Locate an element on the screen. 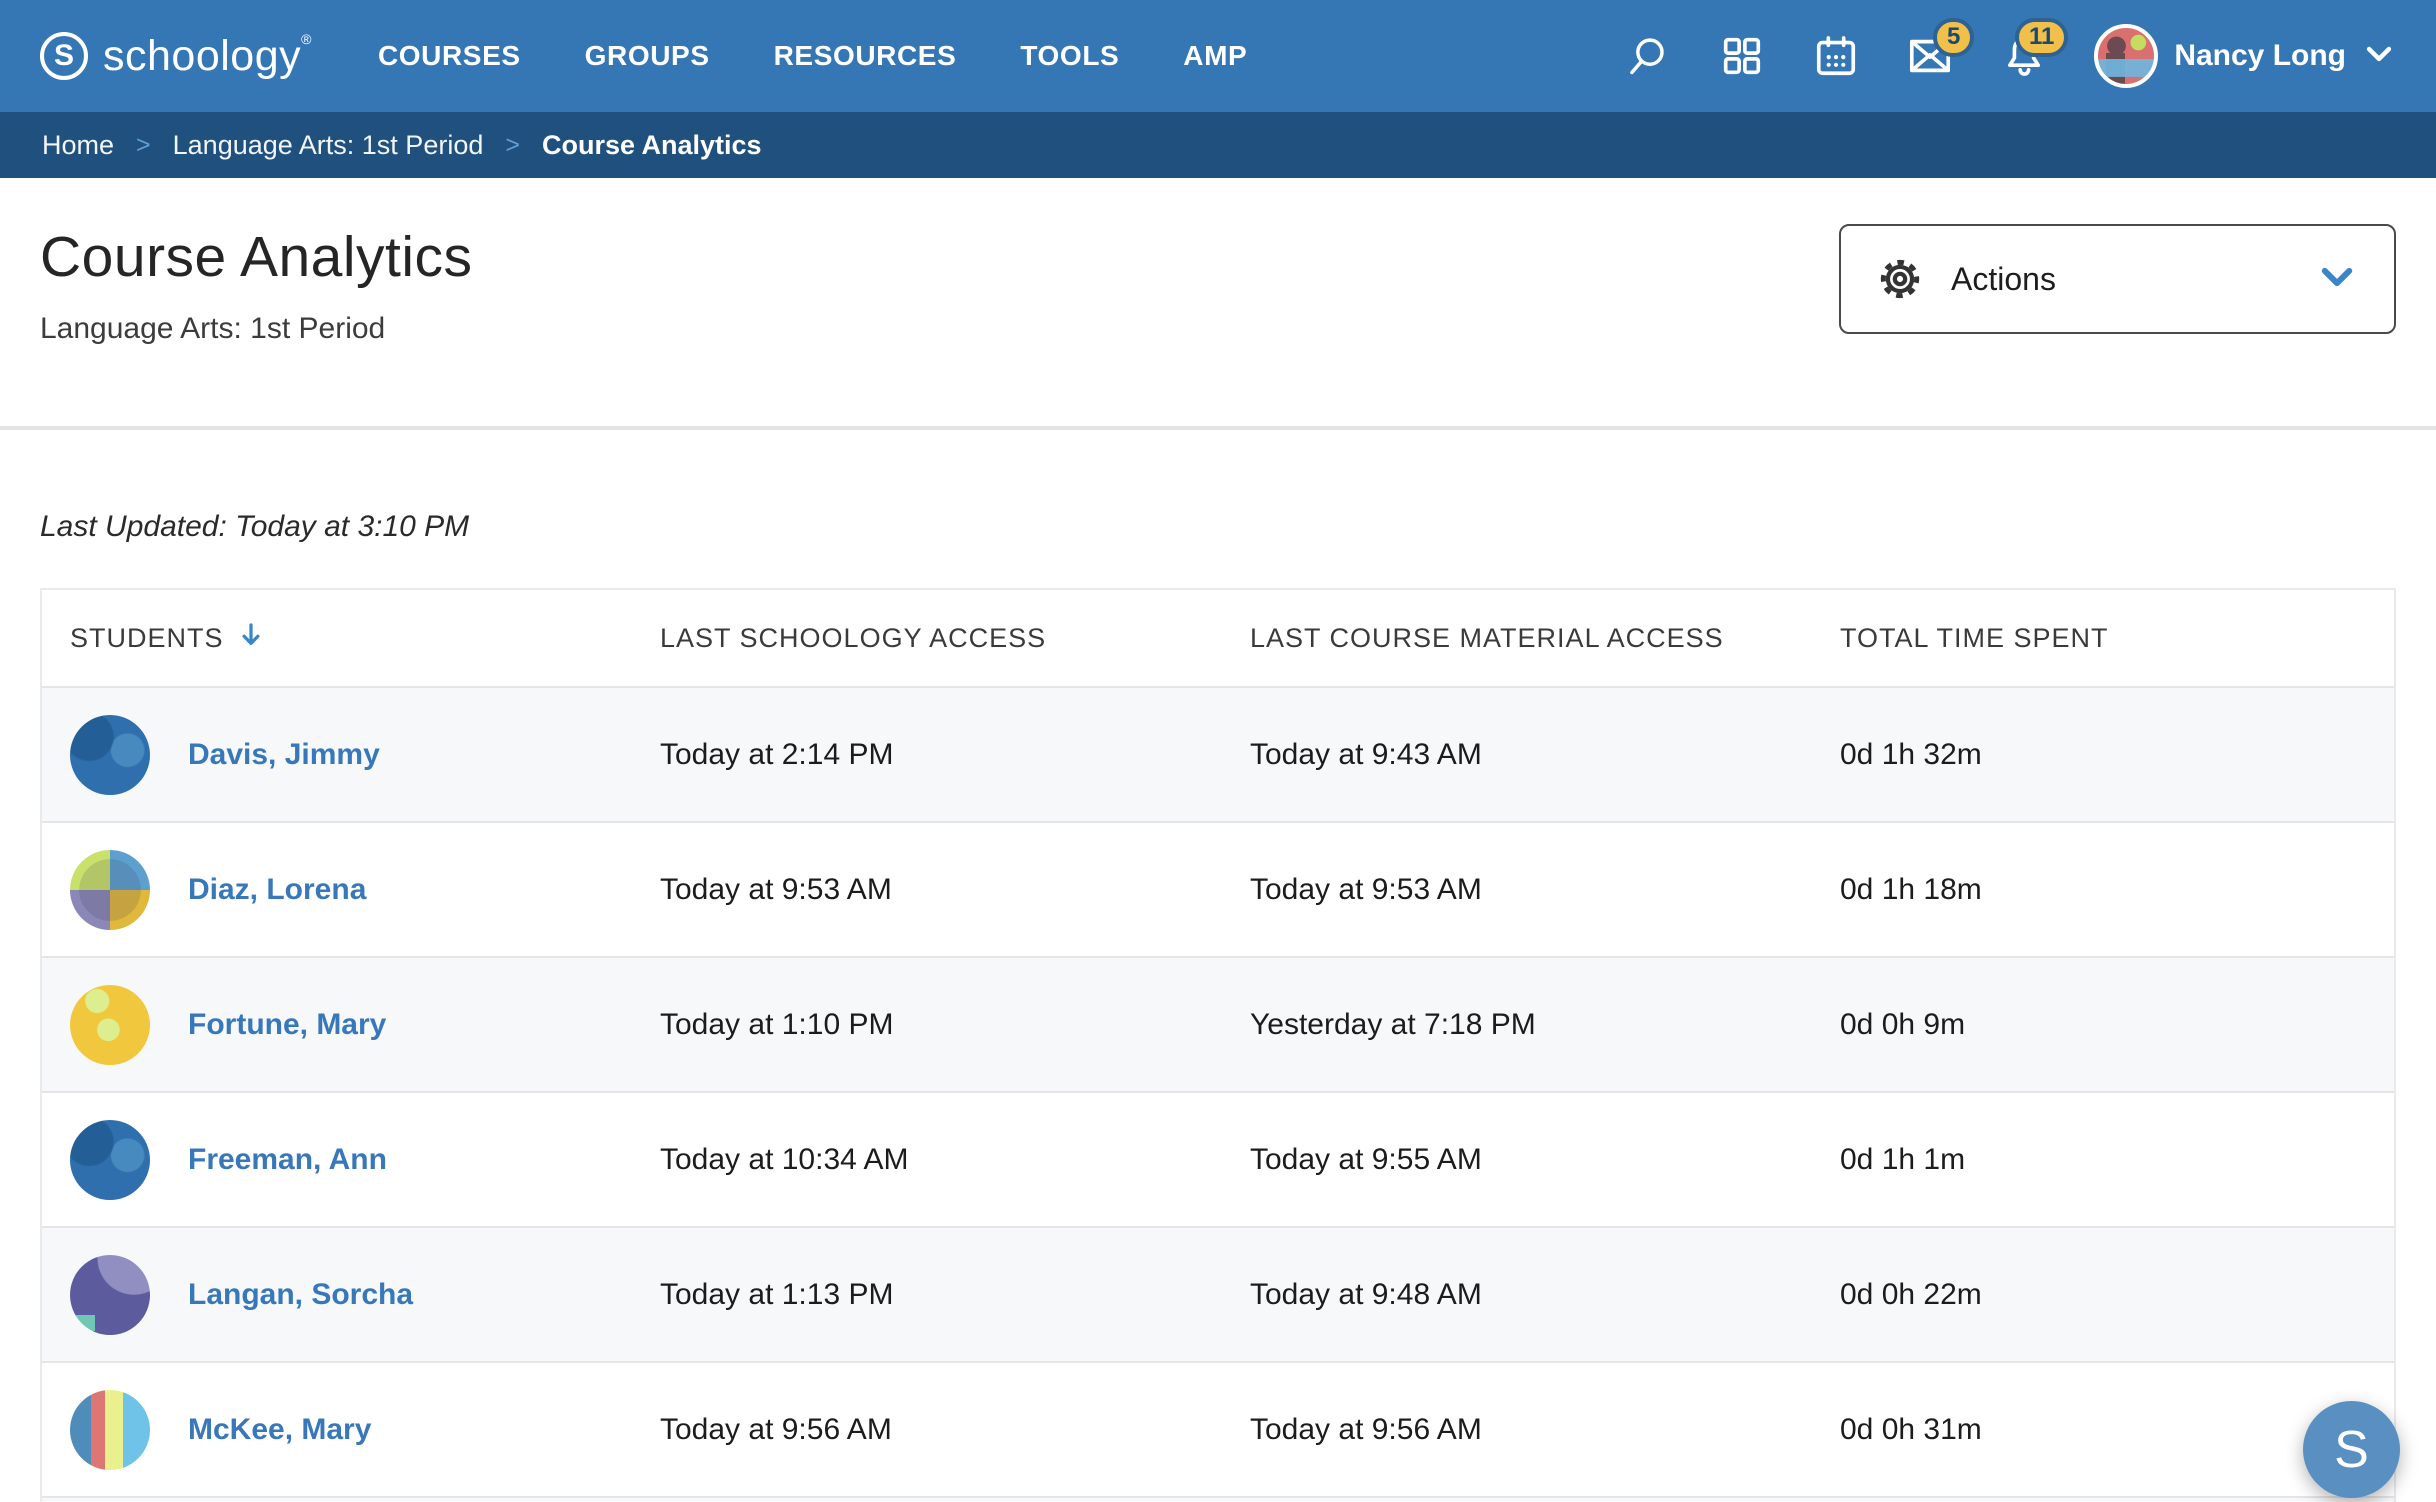  notifications-badge: 11 is located at coordinates (2041, 37).